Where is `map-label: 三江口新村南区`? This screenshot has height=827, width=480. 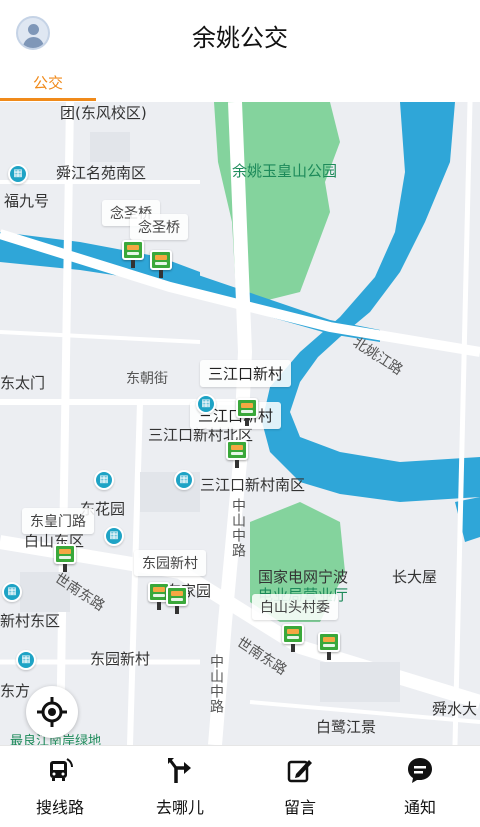 map-label: 三江口新村南区 is located at coordinates (253, 485).